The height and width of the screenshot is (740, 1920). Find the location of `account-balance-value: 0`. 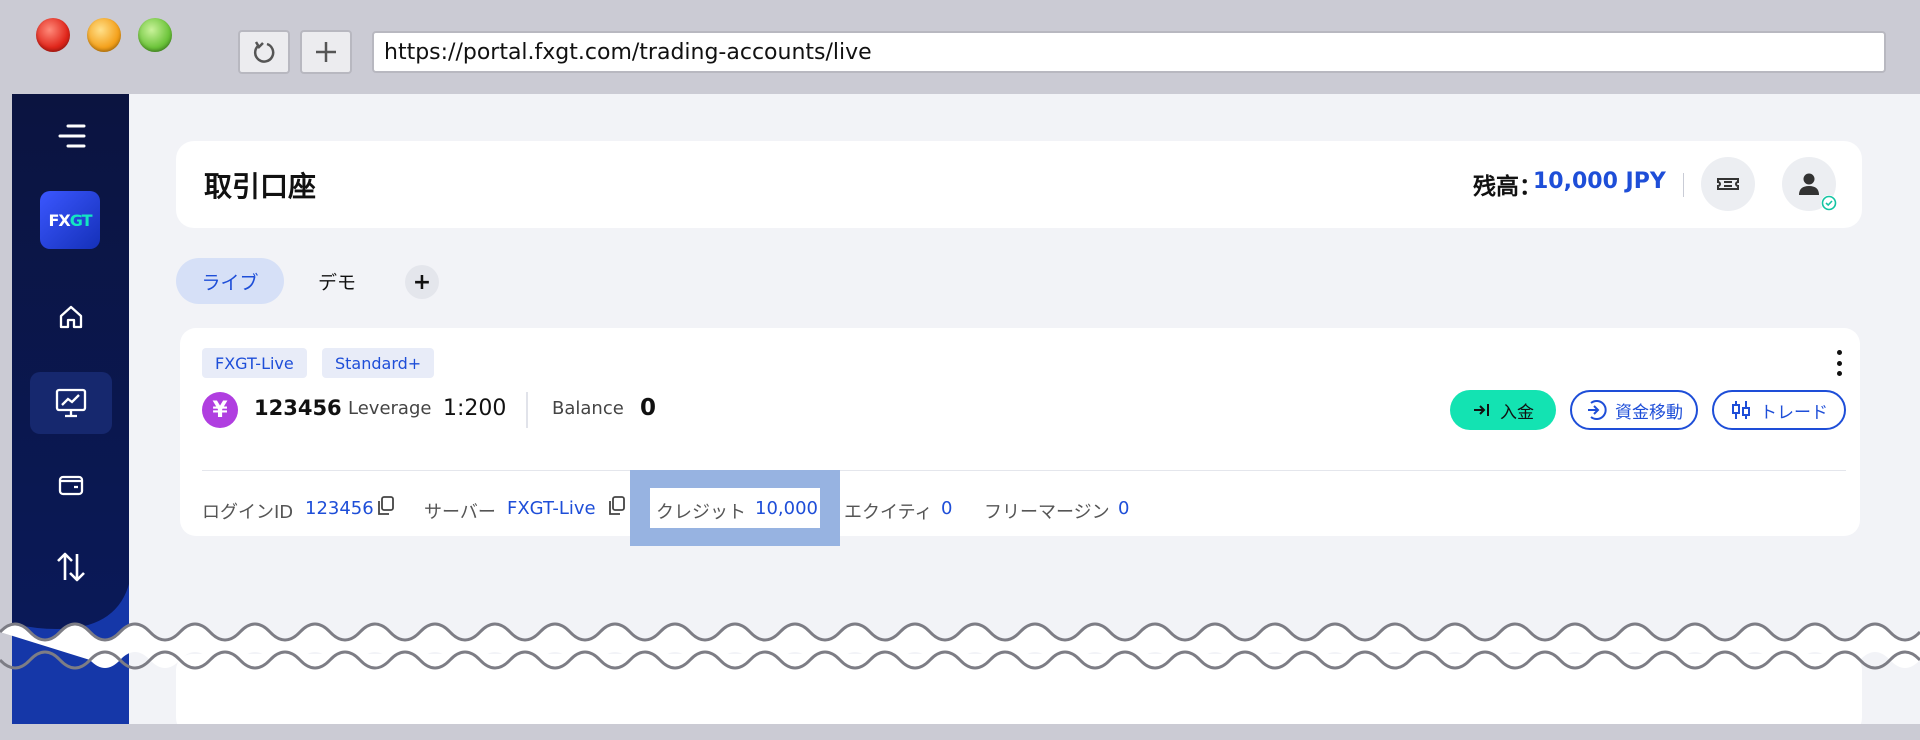

account-balance-value: 0 is located at coordinates (648, 408).